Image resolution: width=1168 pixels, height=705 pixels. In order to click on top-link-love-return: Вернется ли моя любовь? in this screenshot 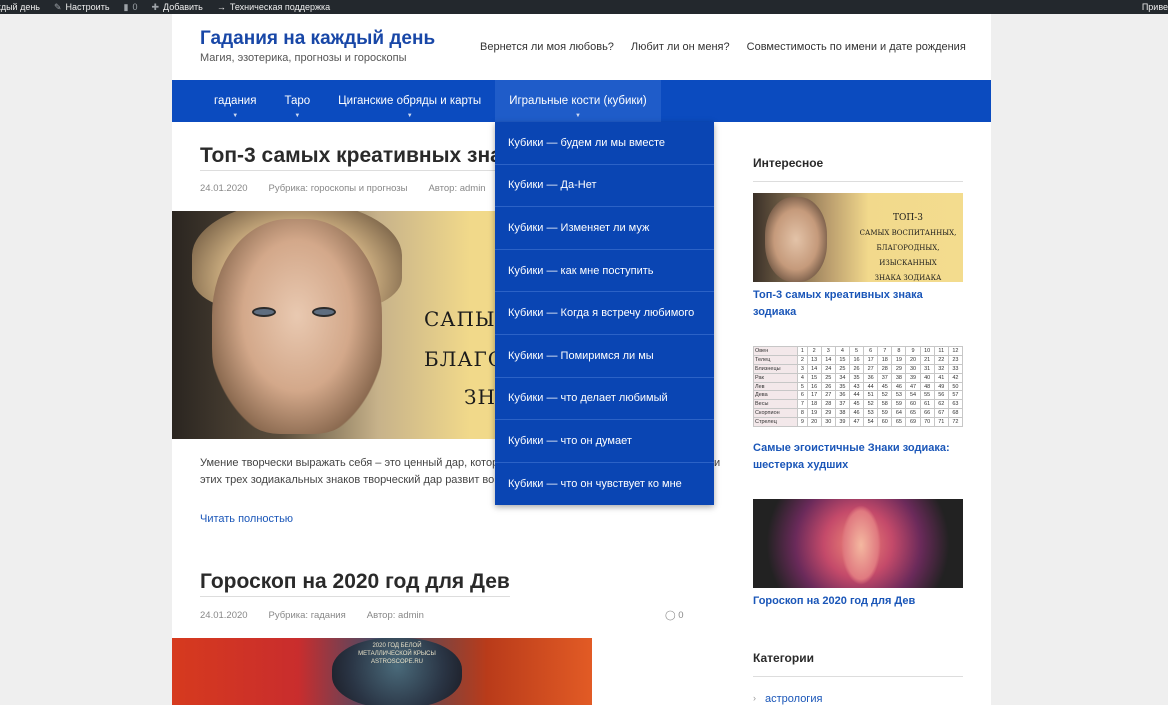, I will do `click(547, 47)`.